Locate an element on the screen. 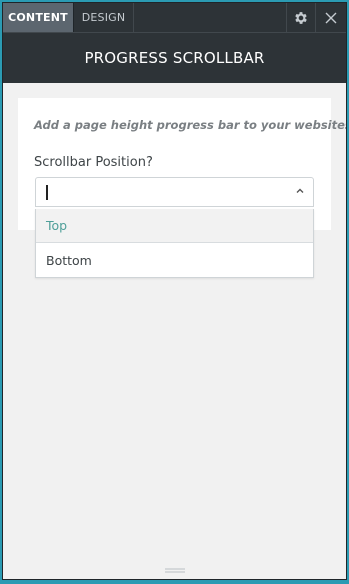 This screenshot has height=584, width=349. page-title: PROGRESS SCROLLBAR is located at coordinates (174, 58).